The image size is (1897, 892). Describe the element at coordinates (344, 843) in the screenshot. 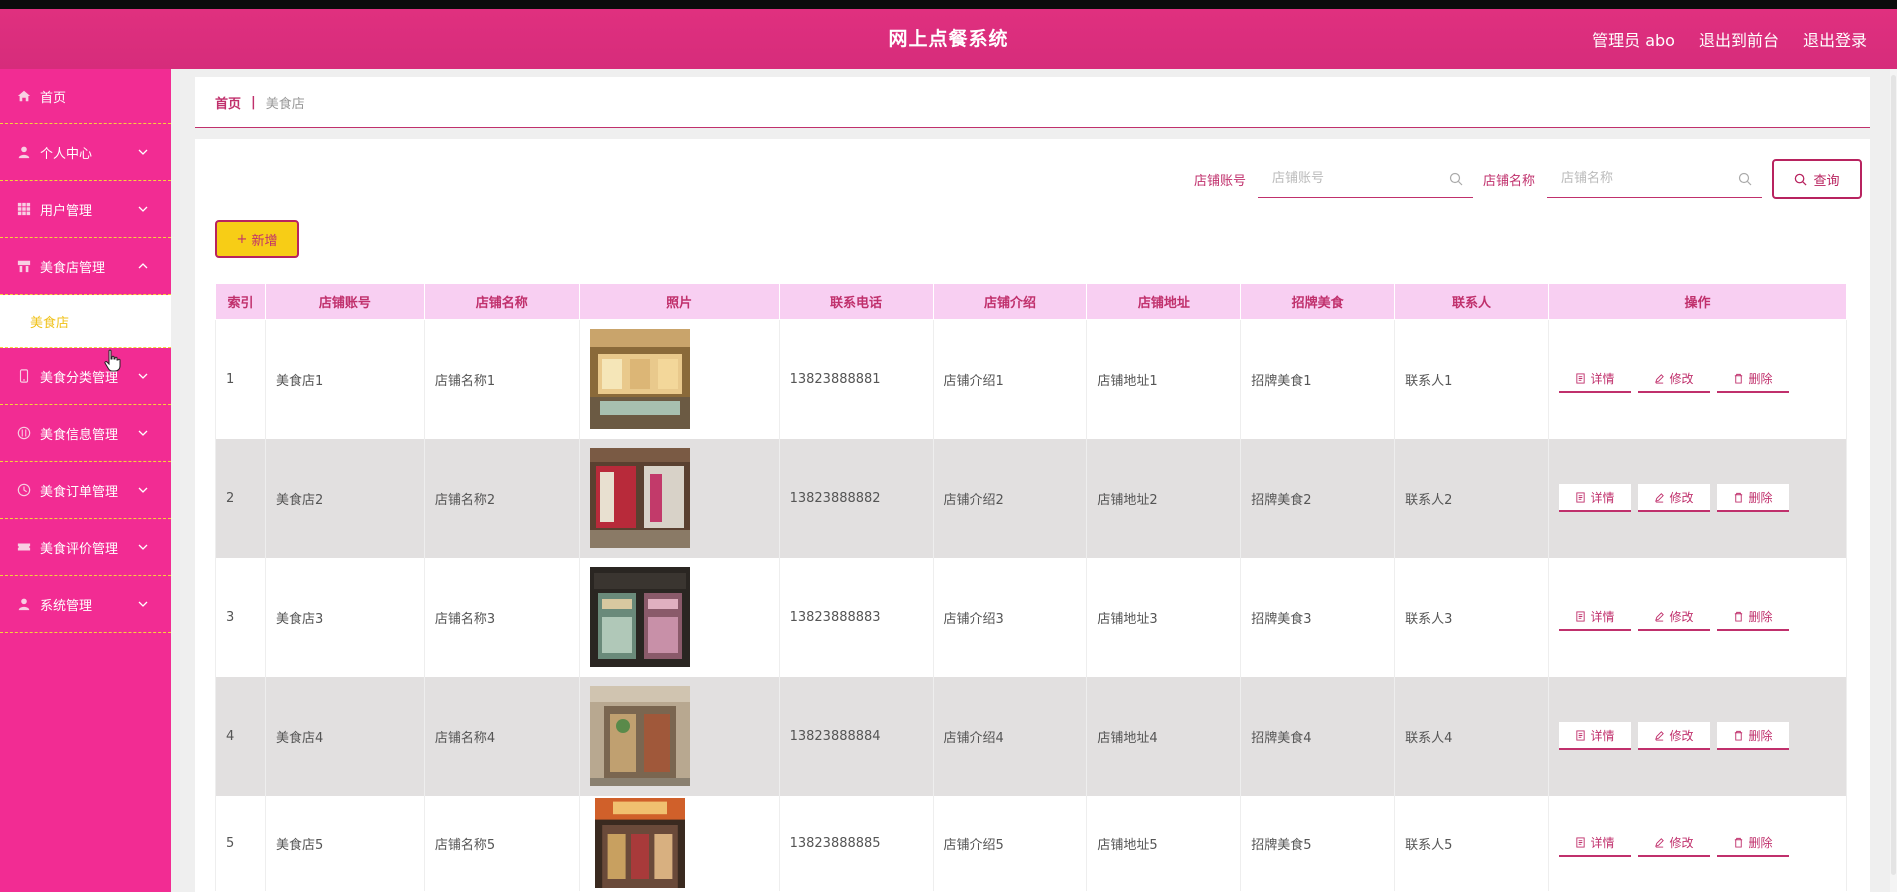

I see `cell-account: 美食店5` at that location.